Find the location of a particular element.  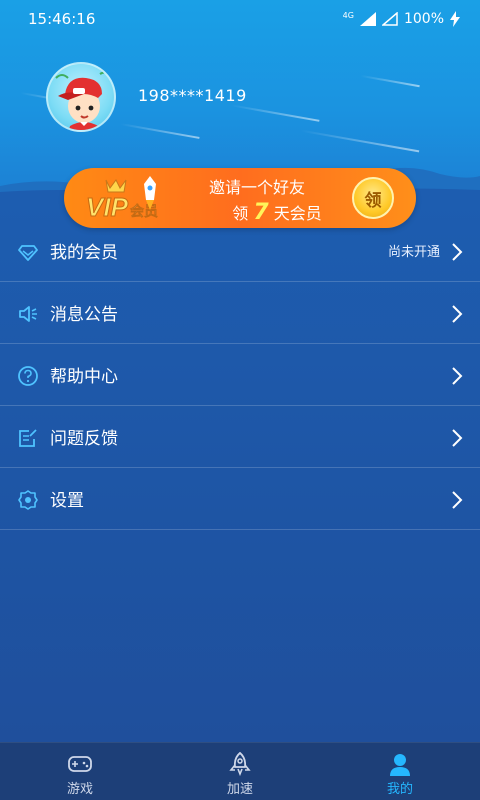

menu-label: 消息公告 is located at coordinates (84, 315).